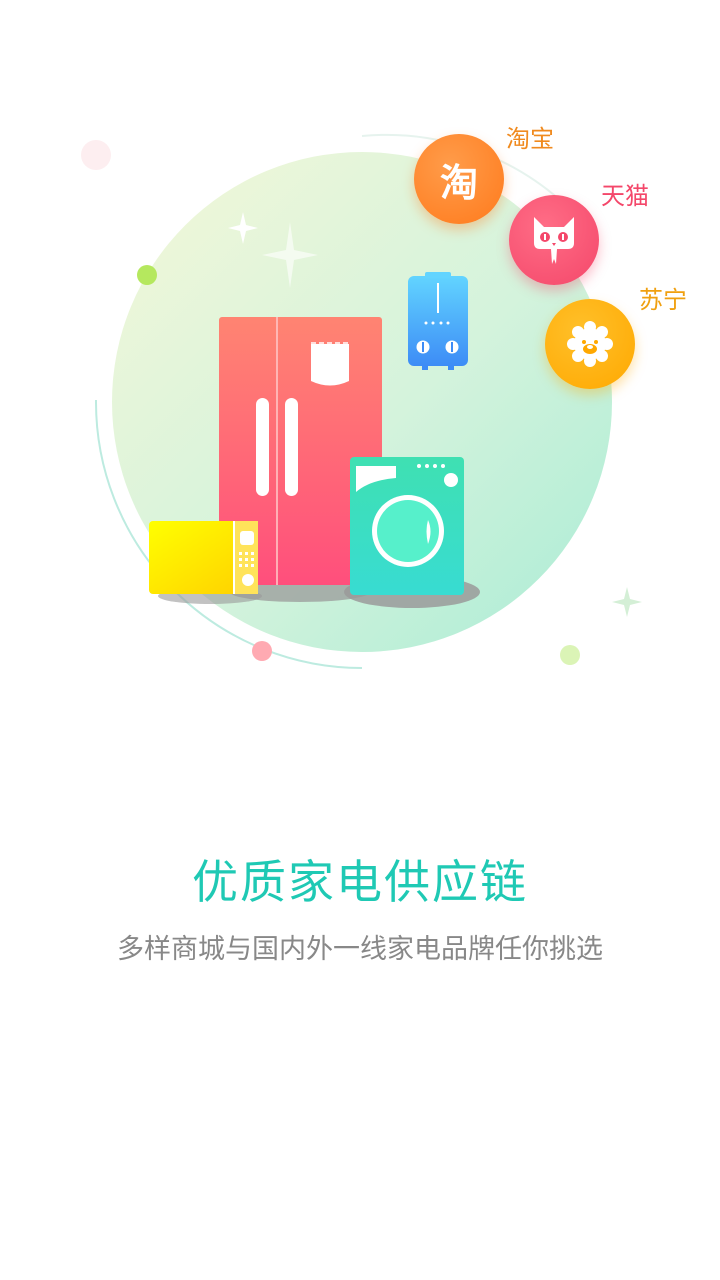 Image resolution: width=720 pixels, height=1280 pixels. What do you see at coordinates (530, 139) in the screenshot?
I see `taobao-label: 淘宝` at bounding box center [530, 139].